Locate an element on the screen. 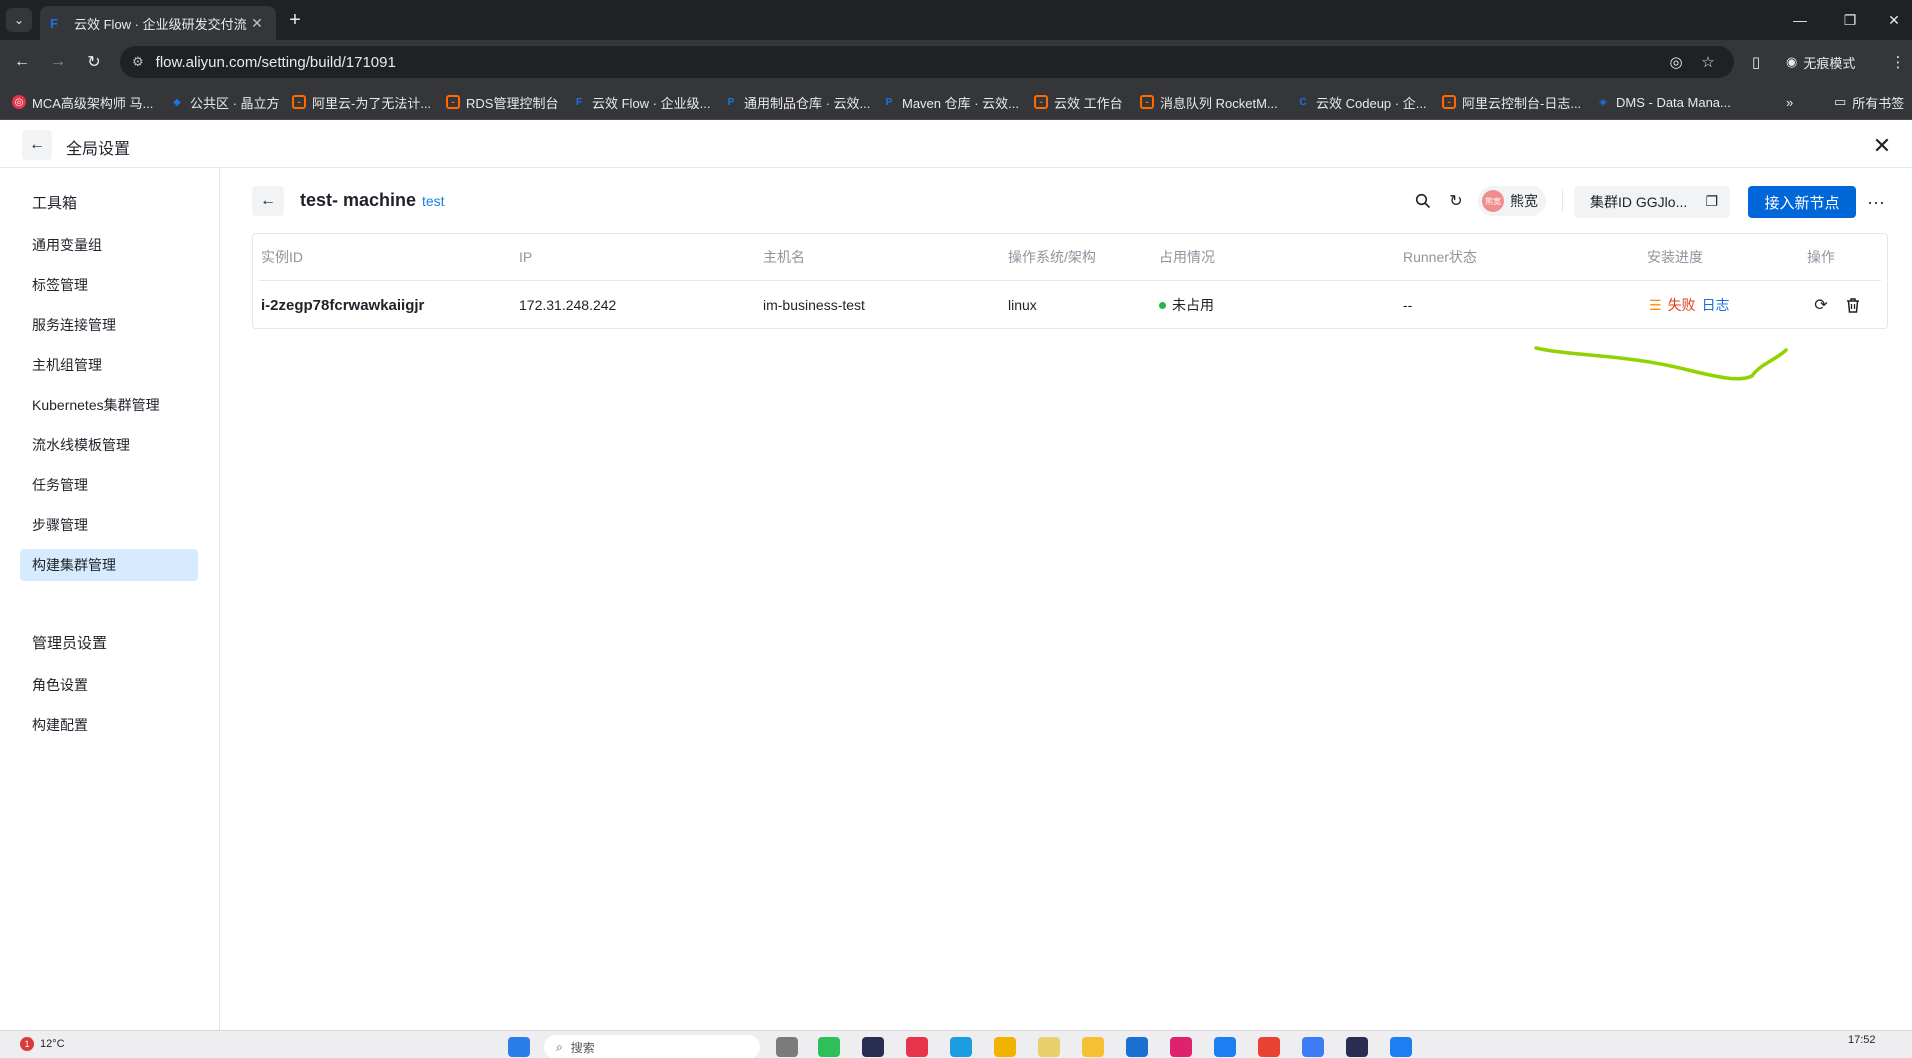  sidebar-group-toolbox: 工具箱 is located at coordinates (55, 203).